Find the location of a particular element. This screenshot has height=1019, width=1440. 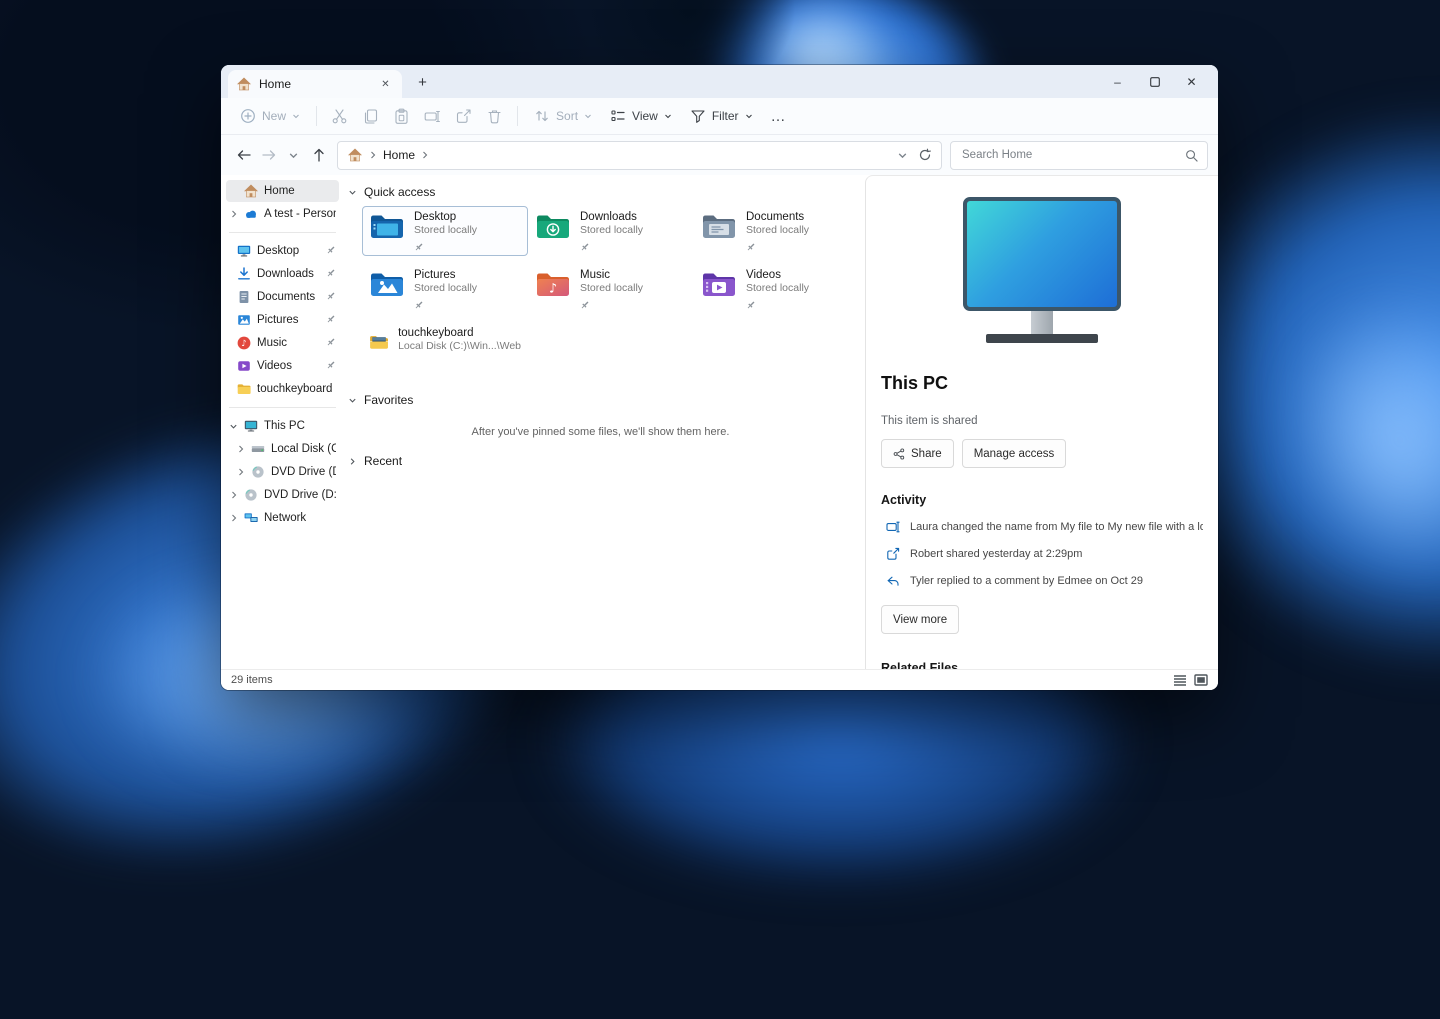

address-bar: Home is located at coordinates (639, 155).